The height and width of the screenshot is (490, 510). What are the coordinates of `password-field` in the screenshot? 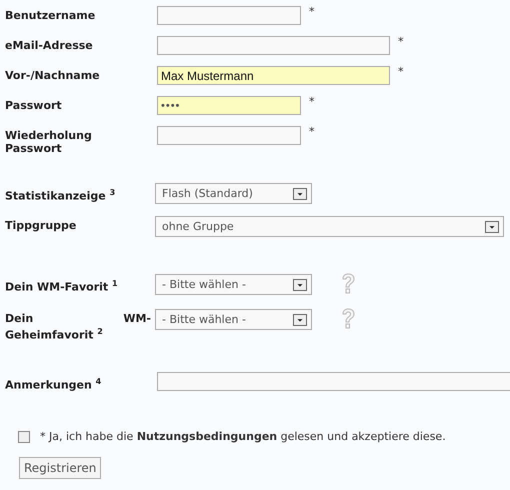 It's located at (229, 135).